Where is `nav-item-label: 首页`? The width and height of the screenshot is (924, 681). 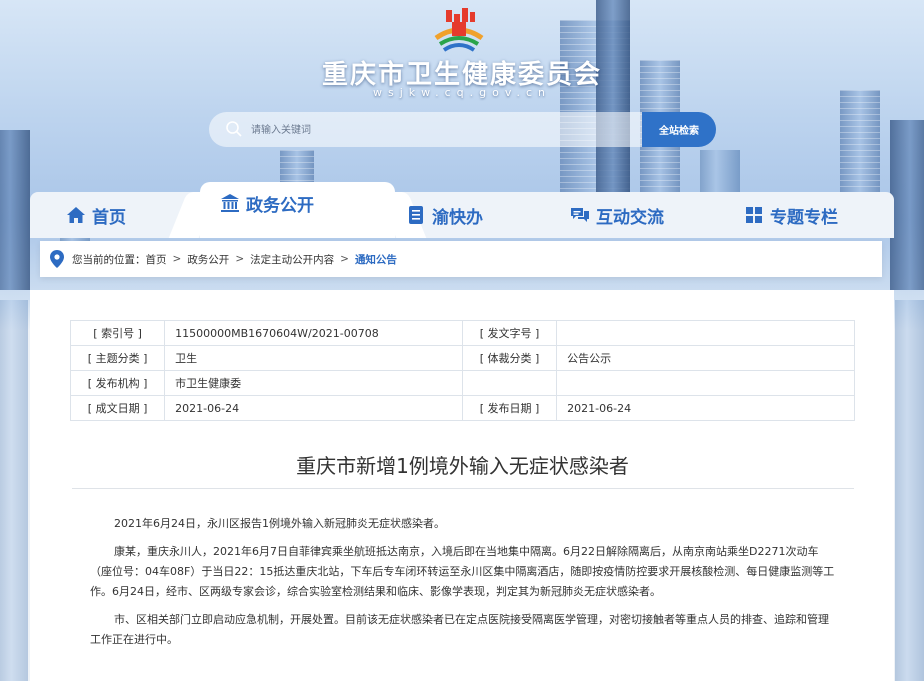 nav-item-label: 首页 is located at coordinates (109, 217).